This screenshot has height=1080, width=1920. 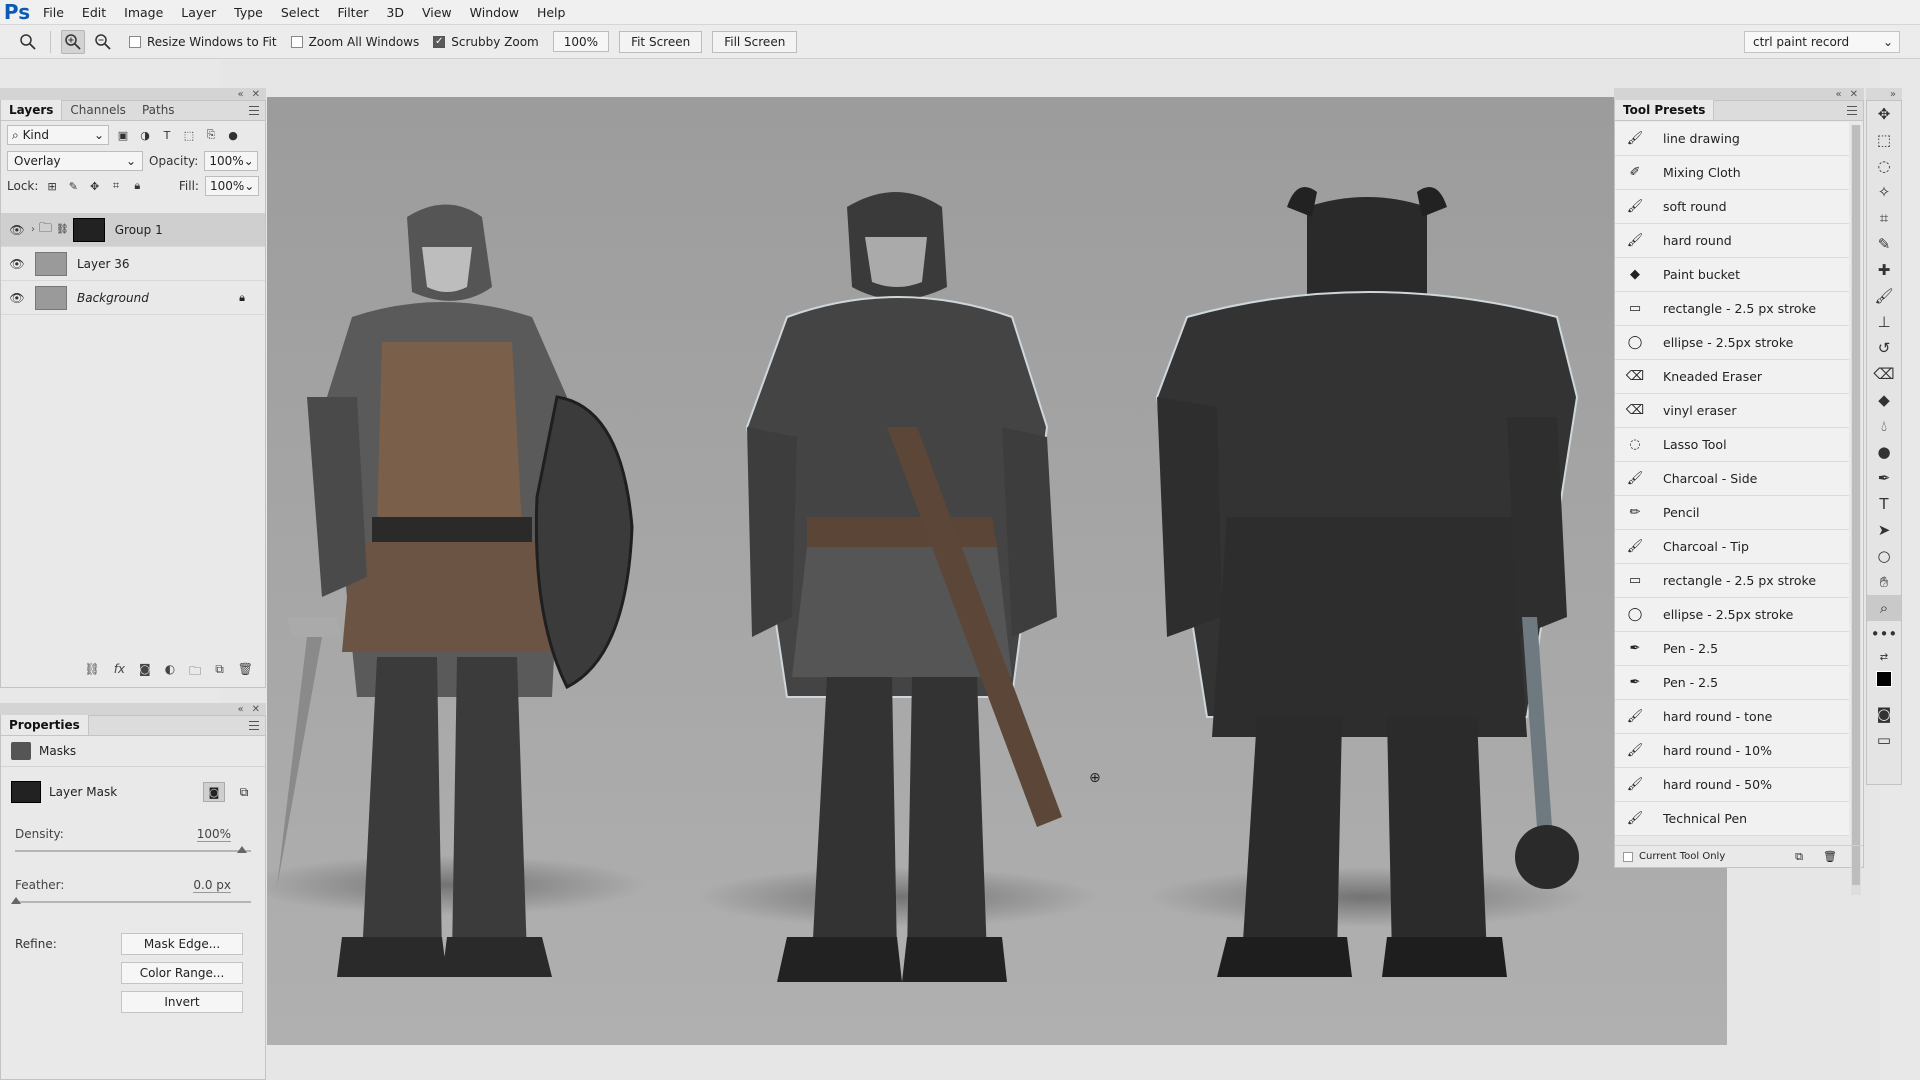 I want to click on density-slider, so click(x=133, y=849).